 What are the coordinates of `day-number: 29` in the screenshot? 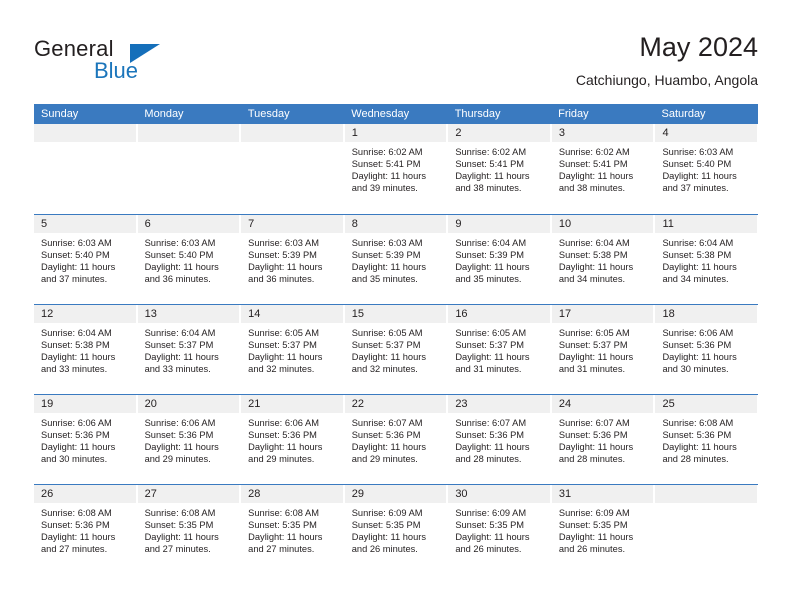 It's located at (396, 494).